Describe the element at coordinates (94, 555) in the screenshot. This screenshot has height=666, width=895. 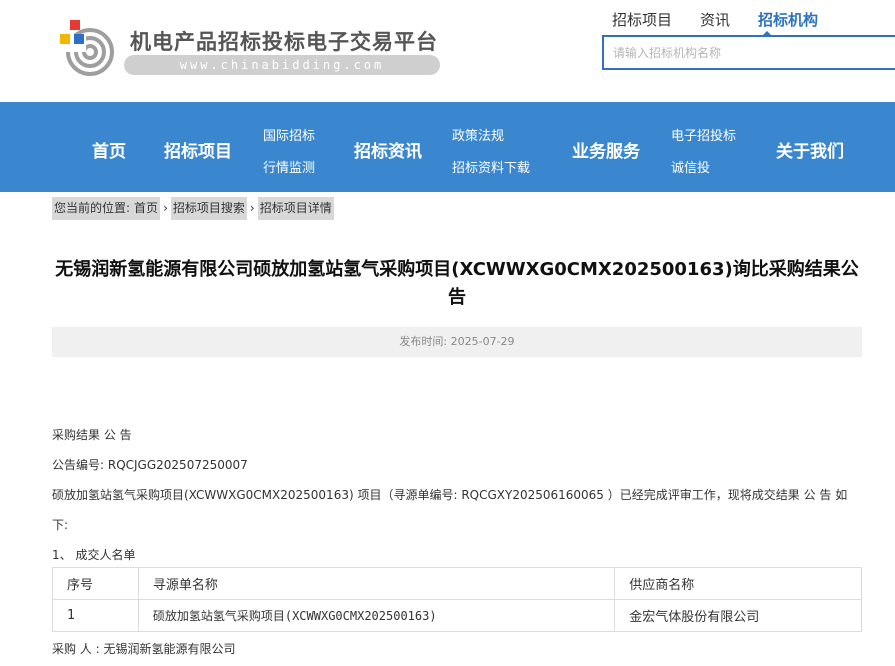
I see `section-winner-list: 1、 成交人名单` at that location.